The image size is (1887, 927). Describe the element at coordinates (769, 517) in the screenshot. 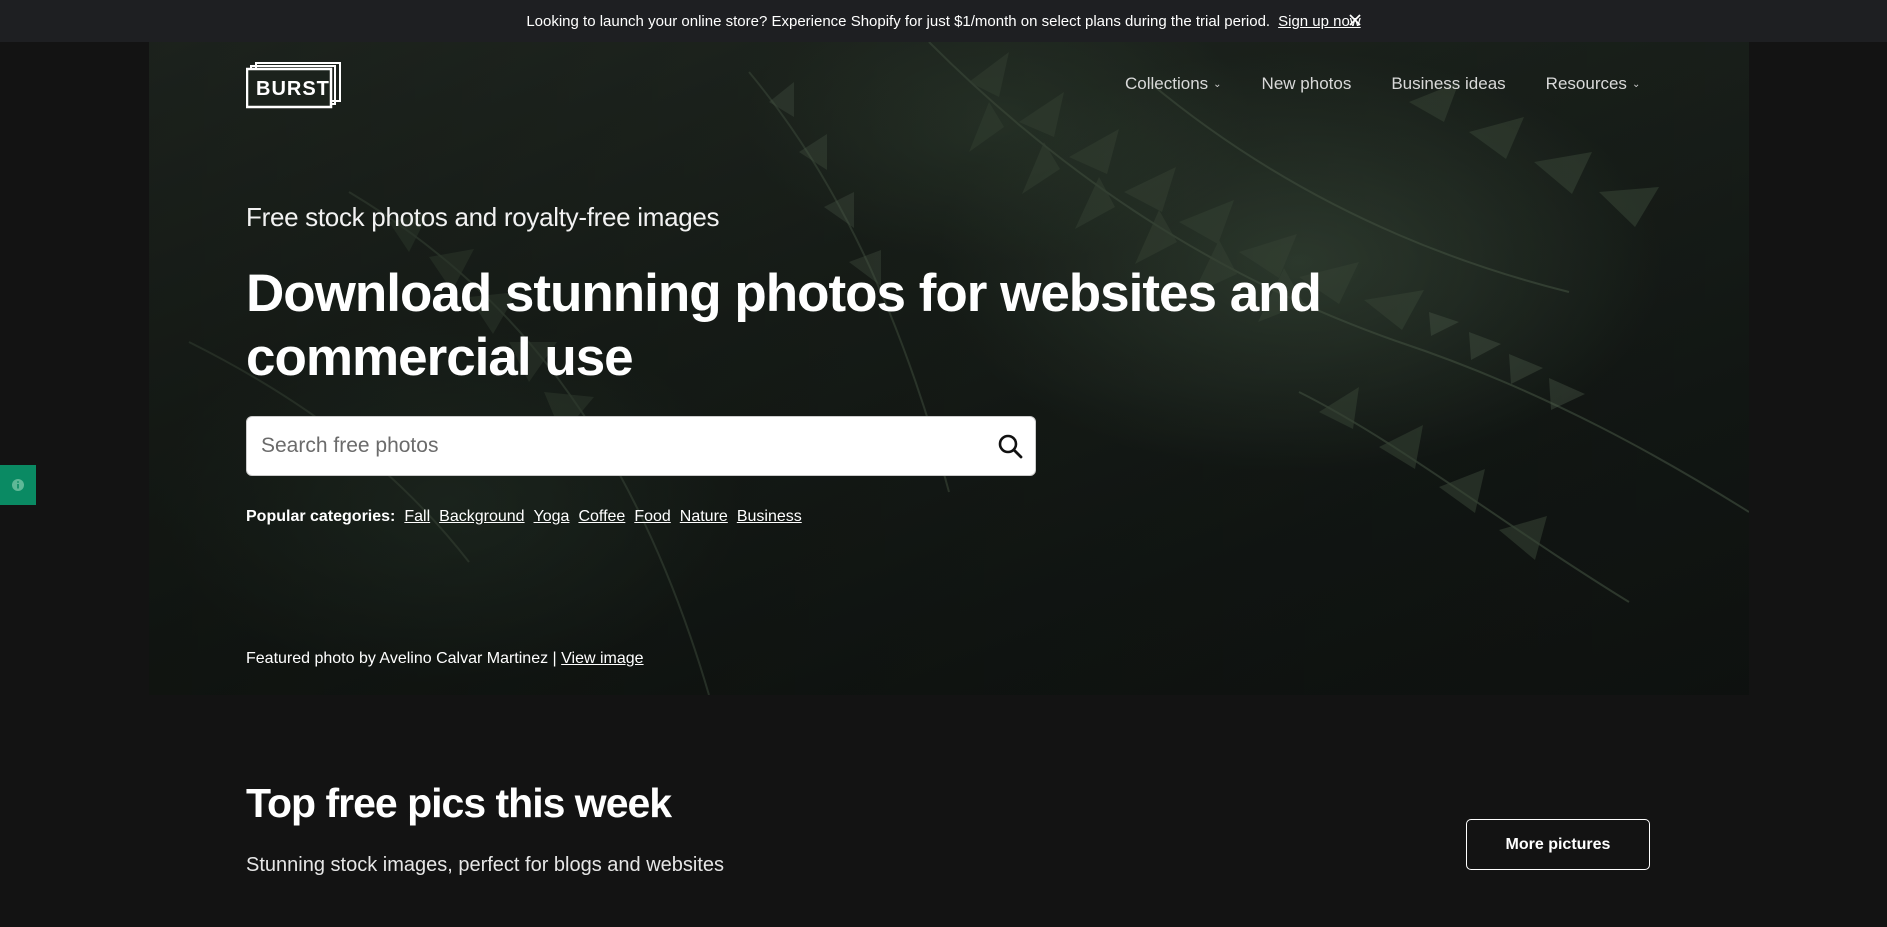

I see `category-link-business: Business` at that location.